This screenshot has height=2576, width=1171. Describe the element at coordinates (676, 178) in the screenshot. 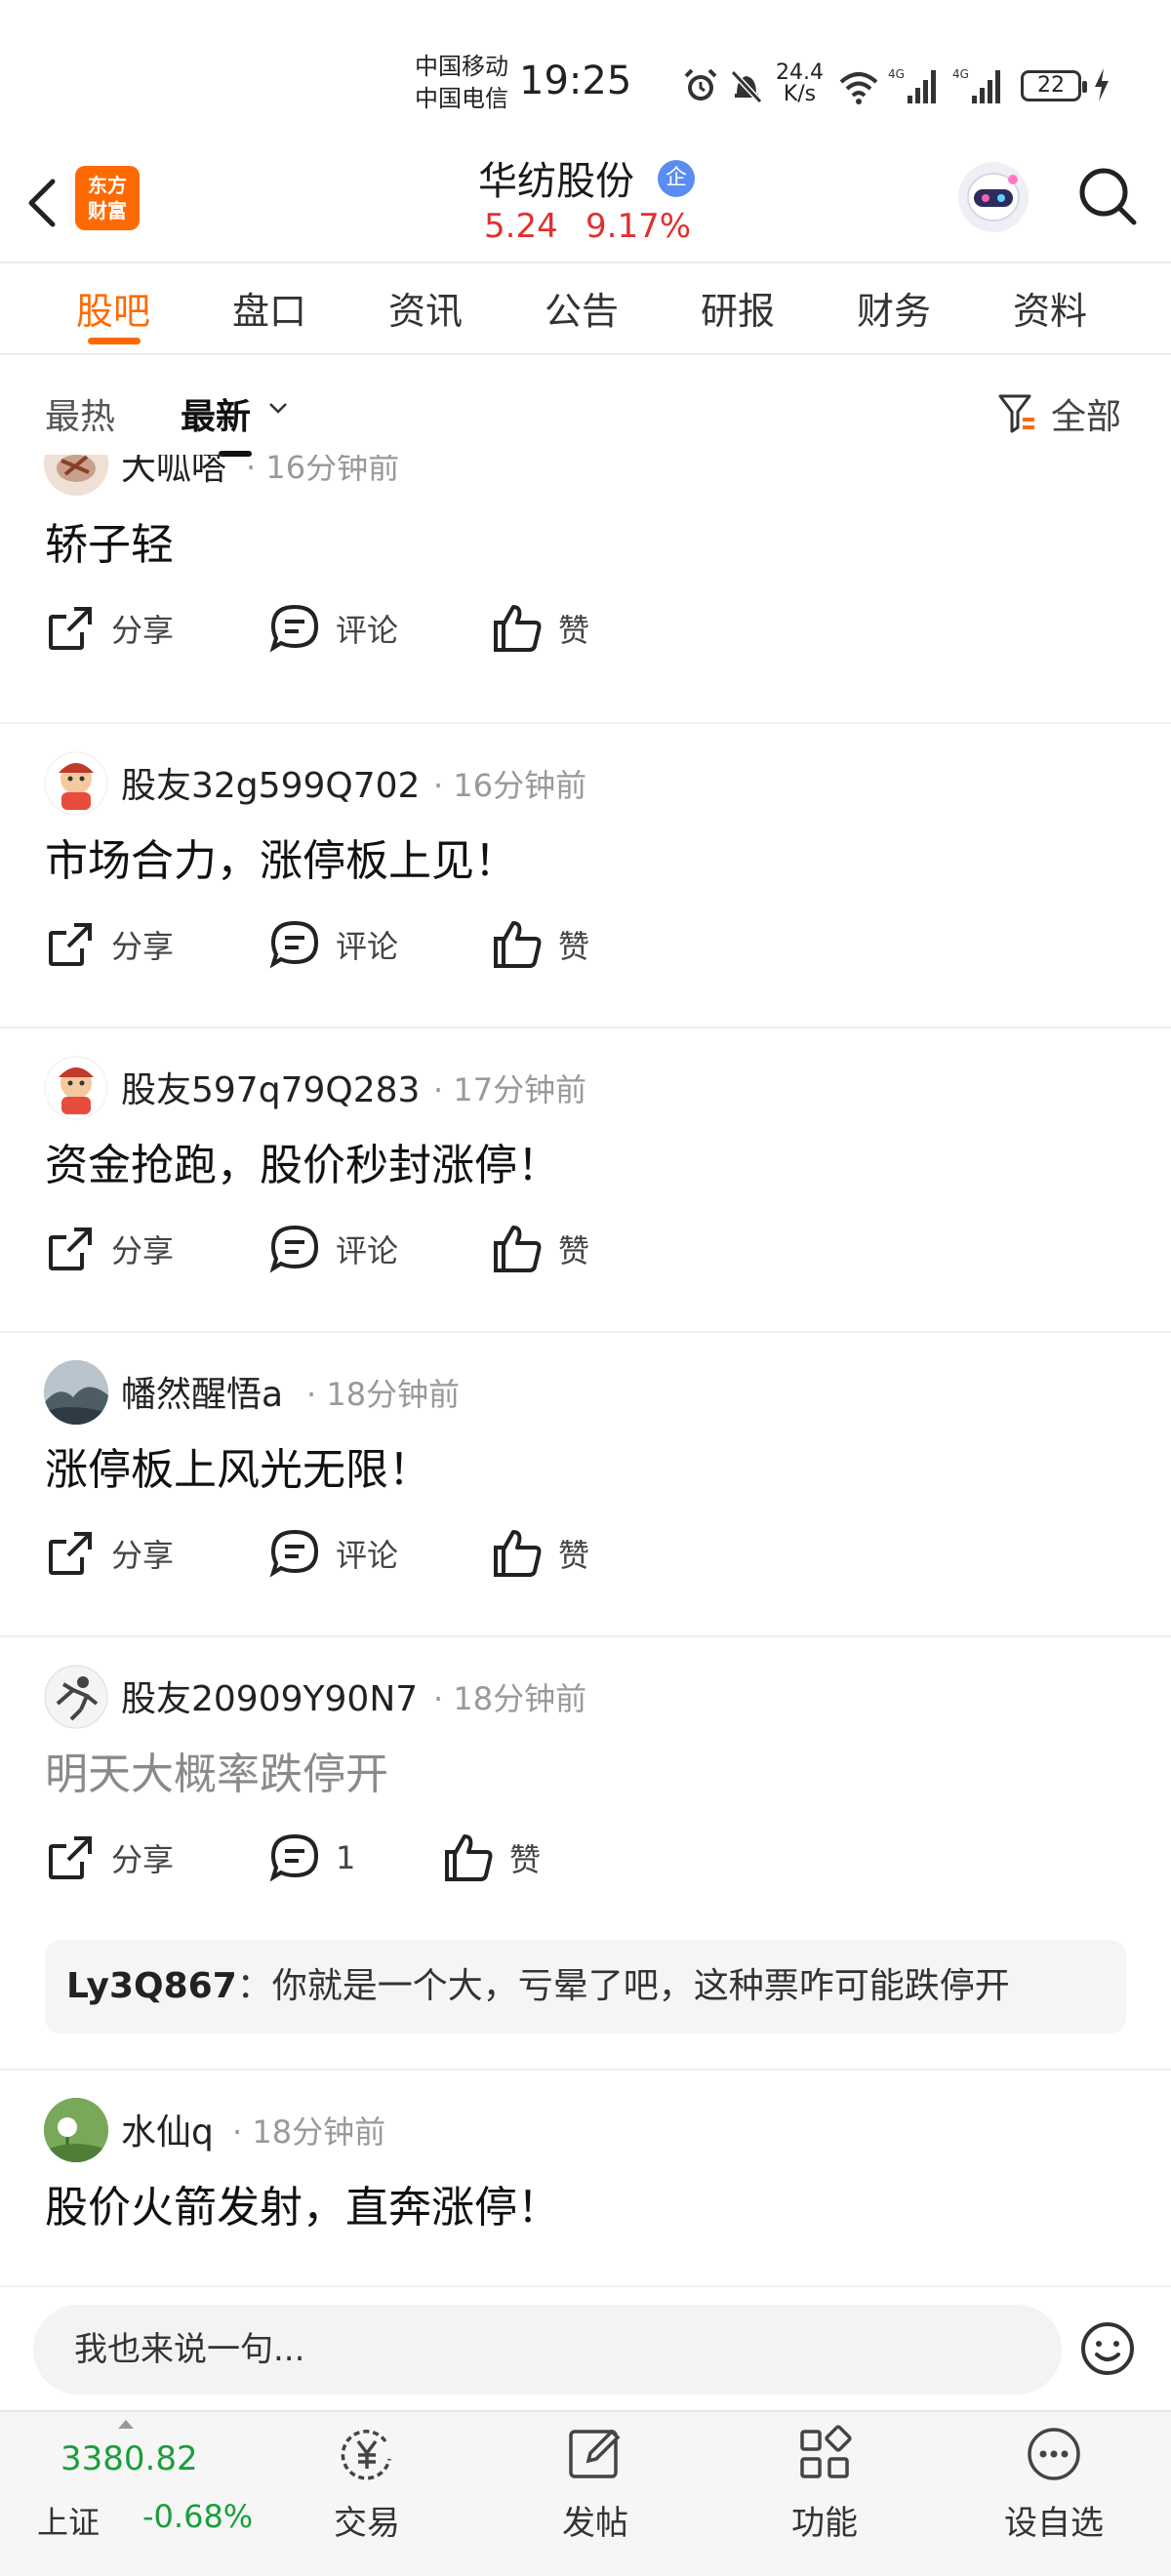

I see `enterprise-badge: 企` at that location.